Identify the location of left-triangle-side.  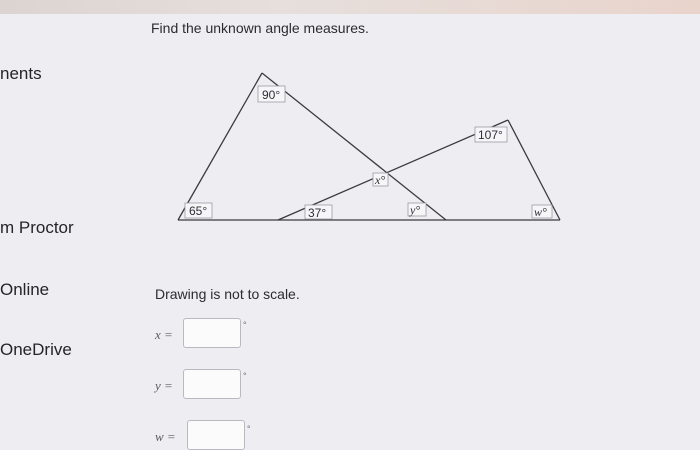
(220, 146).